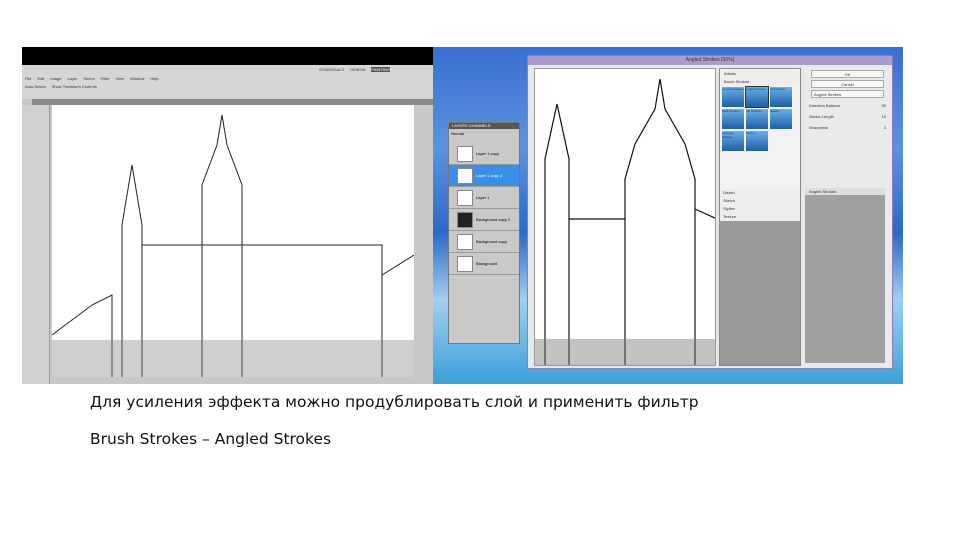  What do you see at coordinates (460, 125) in the screenshot?
I see `layers-tab: LAYERS` at bounding box center [460, 125].